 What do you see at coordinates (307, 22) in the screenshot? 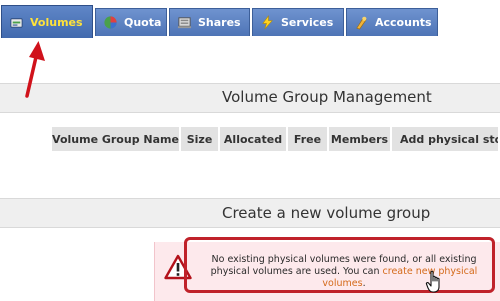
I see `tab-services-label: Services` at bounding box center [307, 22].